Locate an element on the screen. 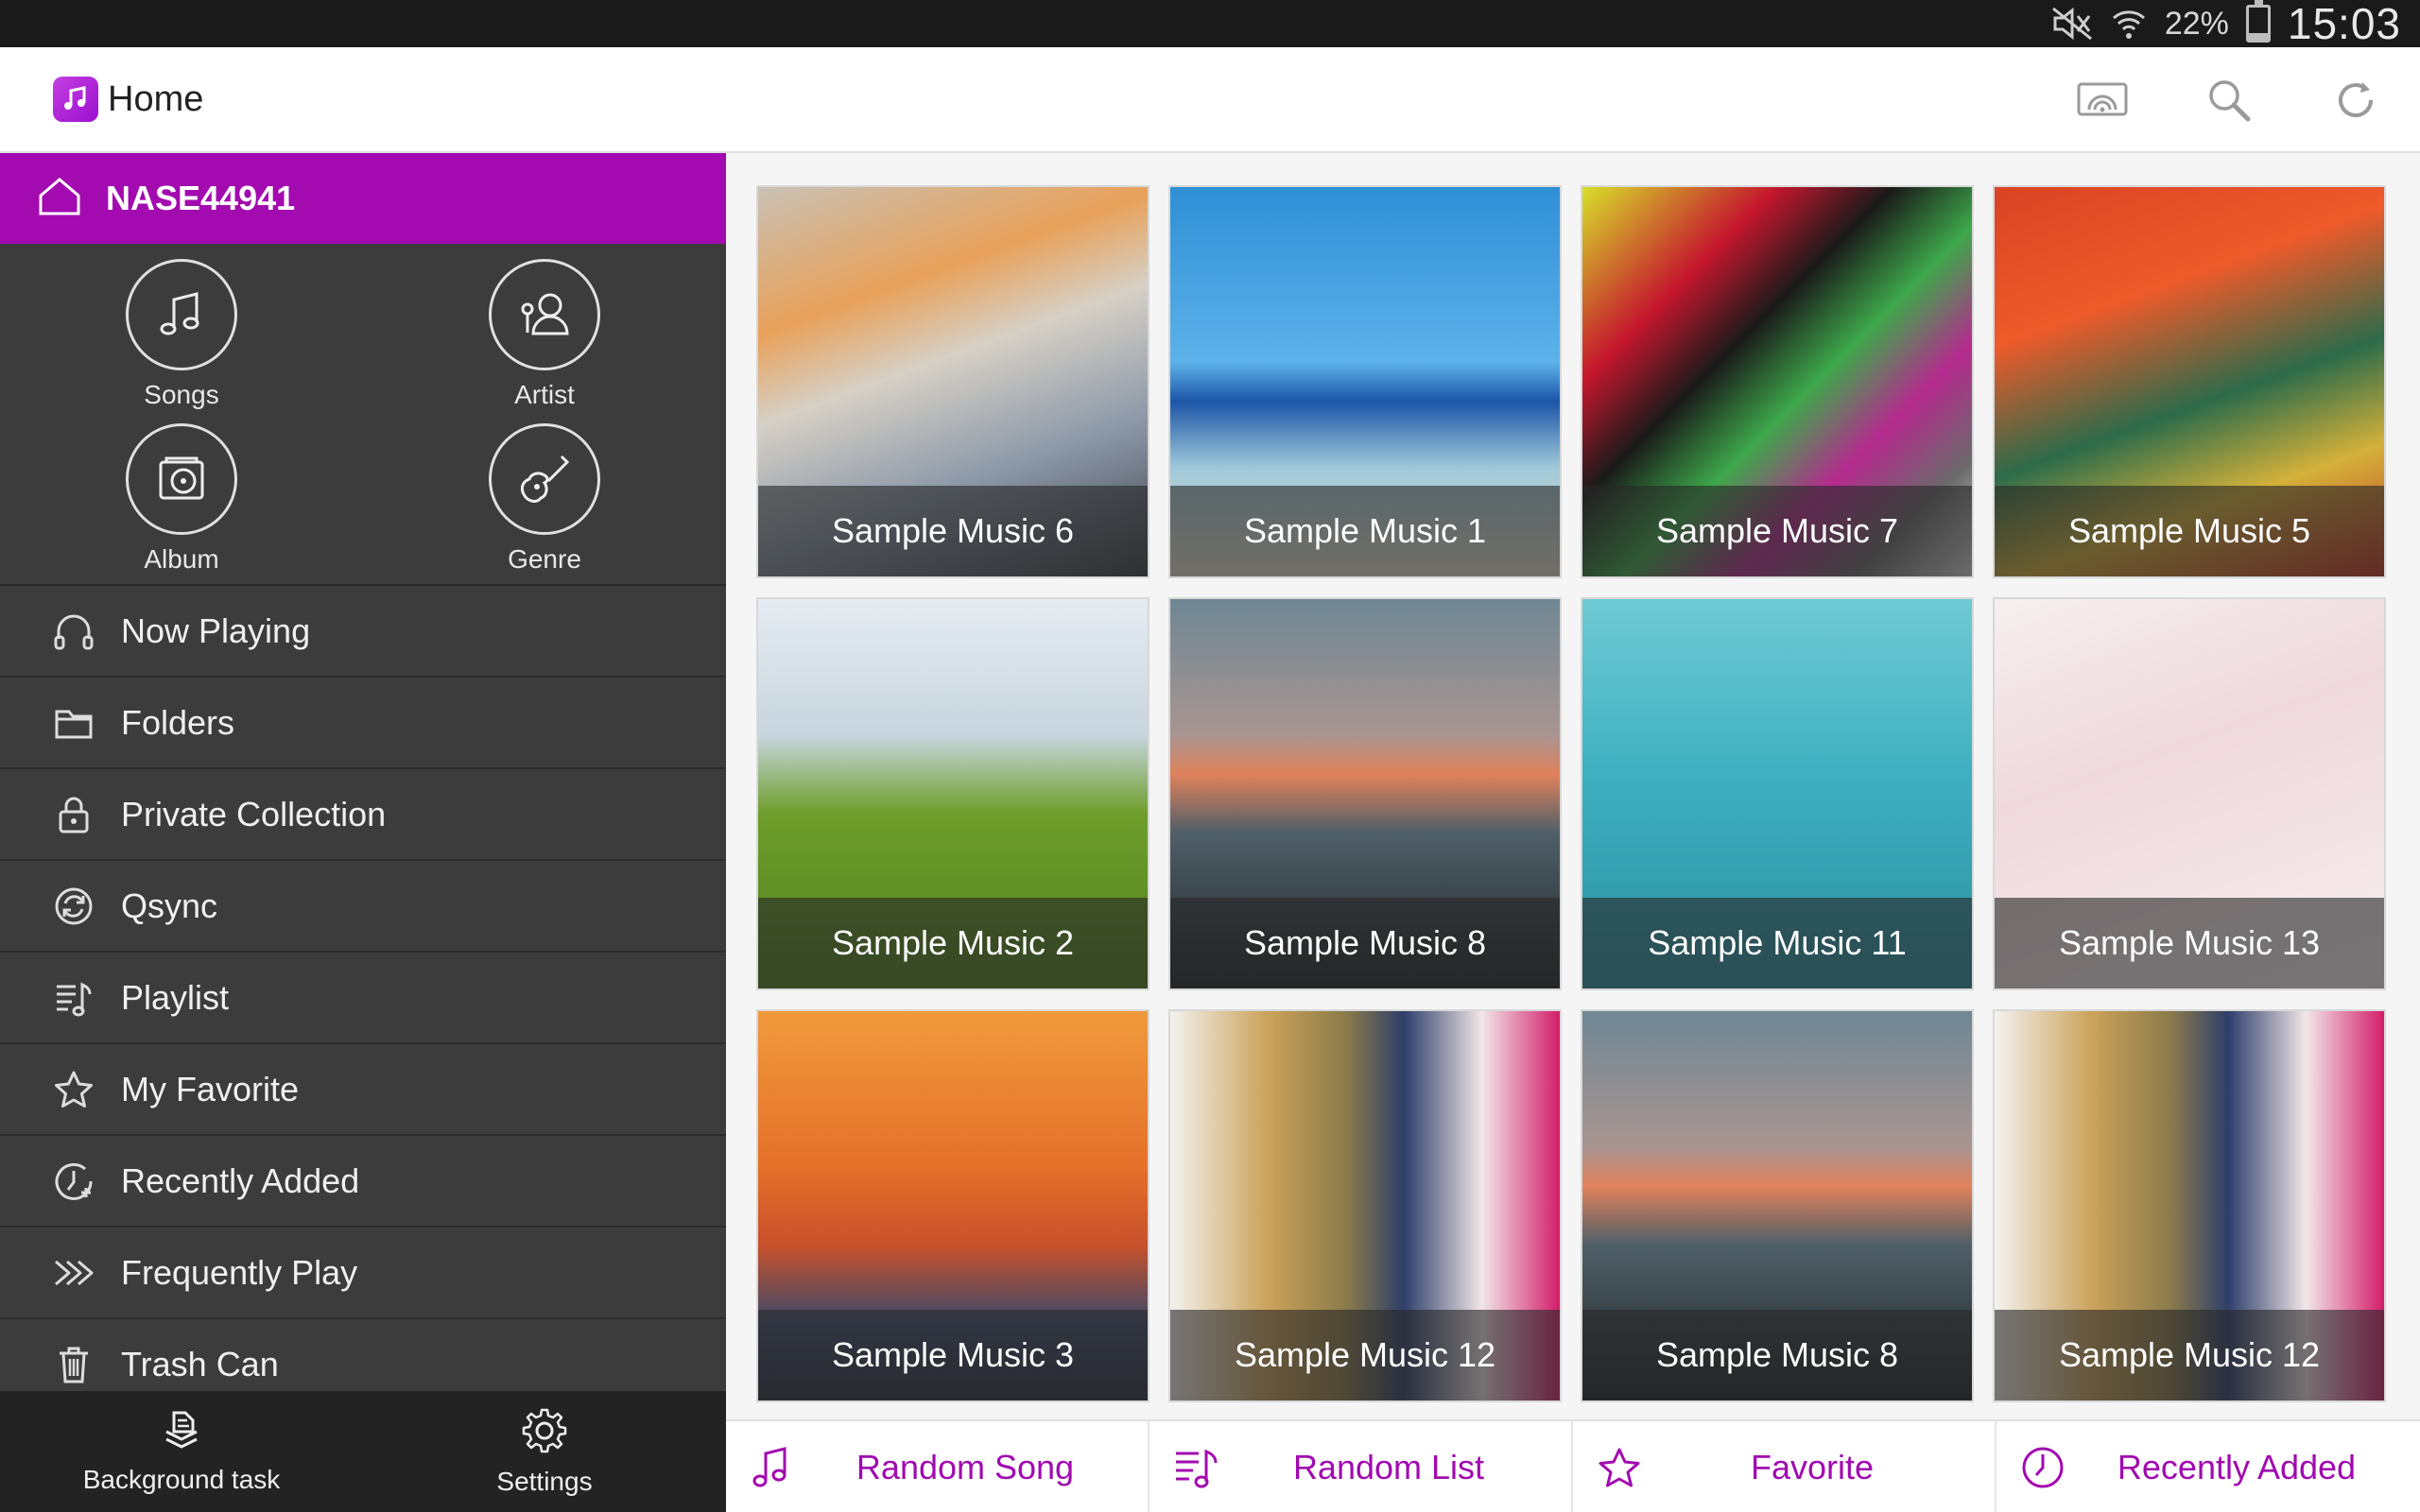 The width and height of the screenshot is (2420, 1512). guitar-icon is located at coordinates (544, 479).